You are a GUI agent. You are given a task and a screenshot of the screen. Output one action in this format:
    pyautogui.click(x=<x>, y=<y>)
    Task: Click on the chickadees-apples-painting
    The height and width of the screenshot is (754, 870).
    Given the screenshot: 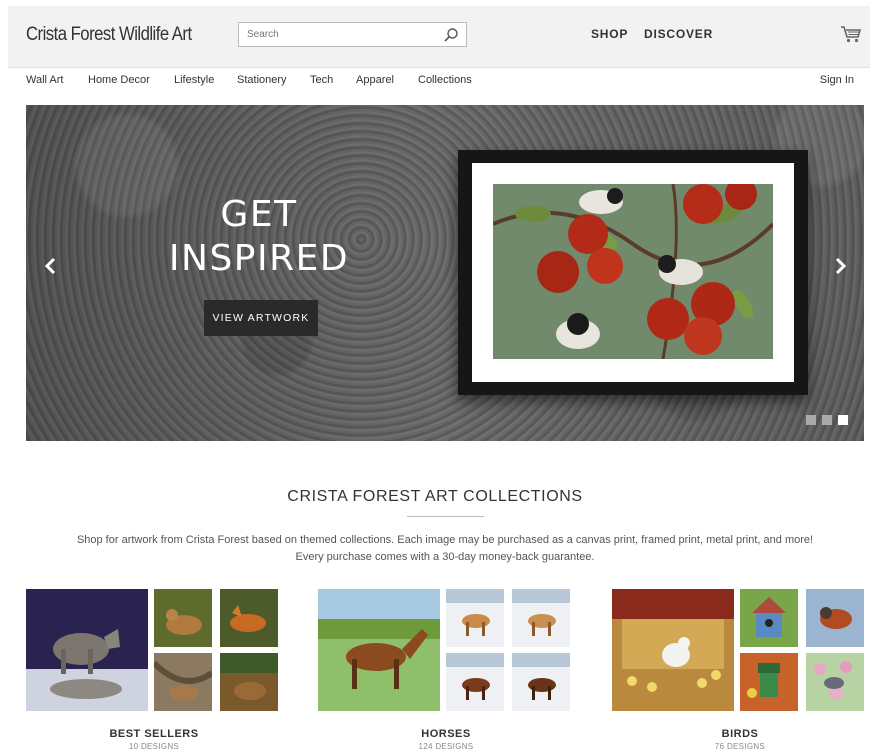 What is the action you would take?
    pyautogui.click(x=633, y=271)
    